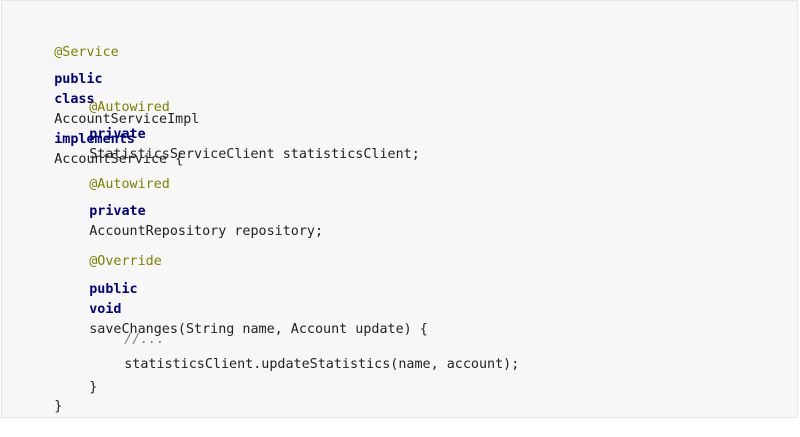 The image size is (800, 437). I want to click on code-line-5: @Autowired, so click(113, 173).